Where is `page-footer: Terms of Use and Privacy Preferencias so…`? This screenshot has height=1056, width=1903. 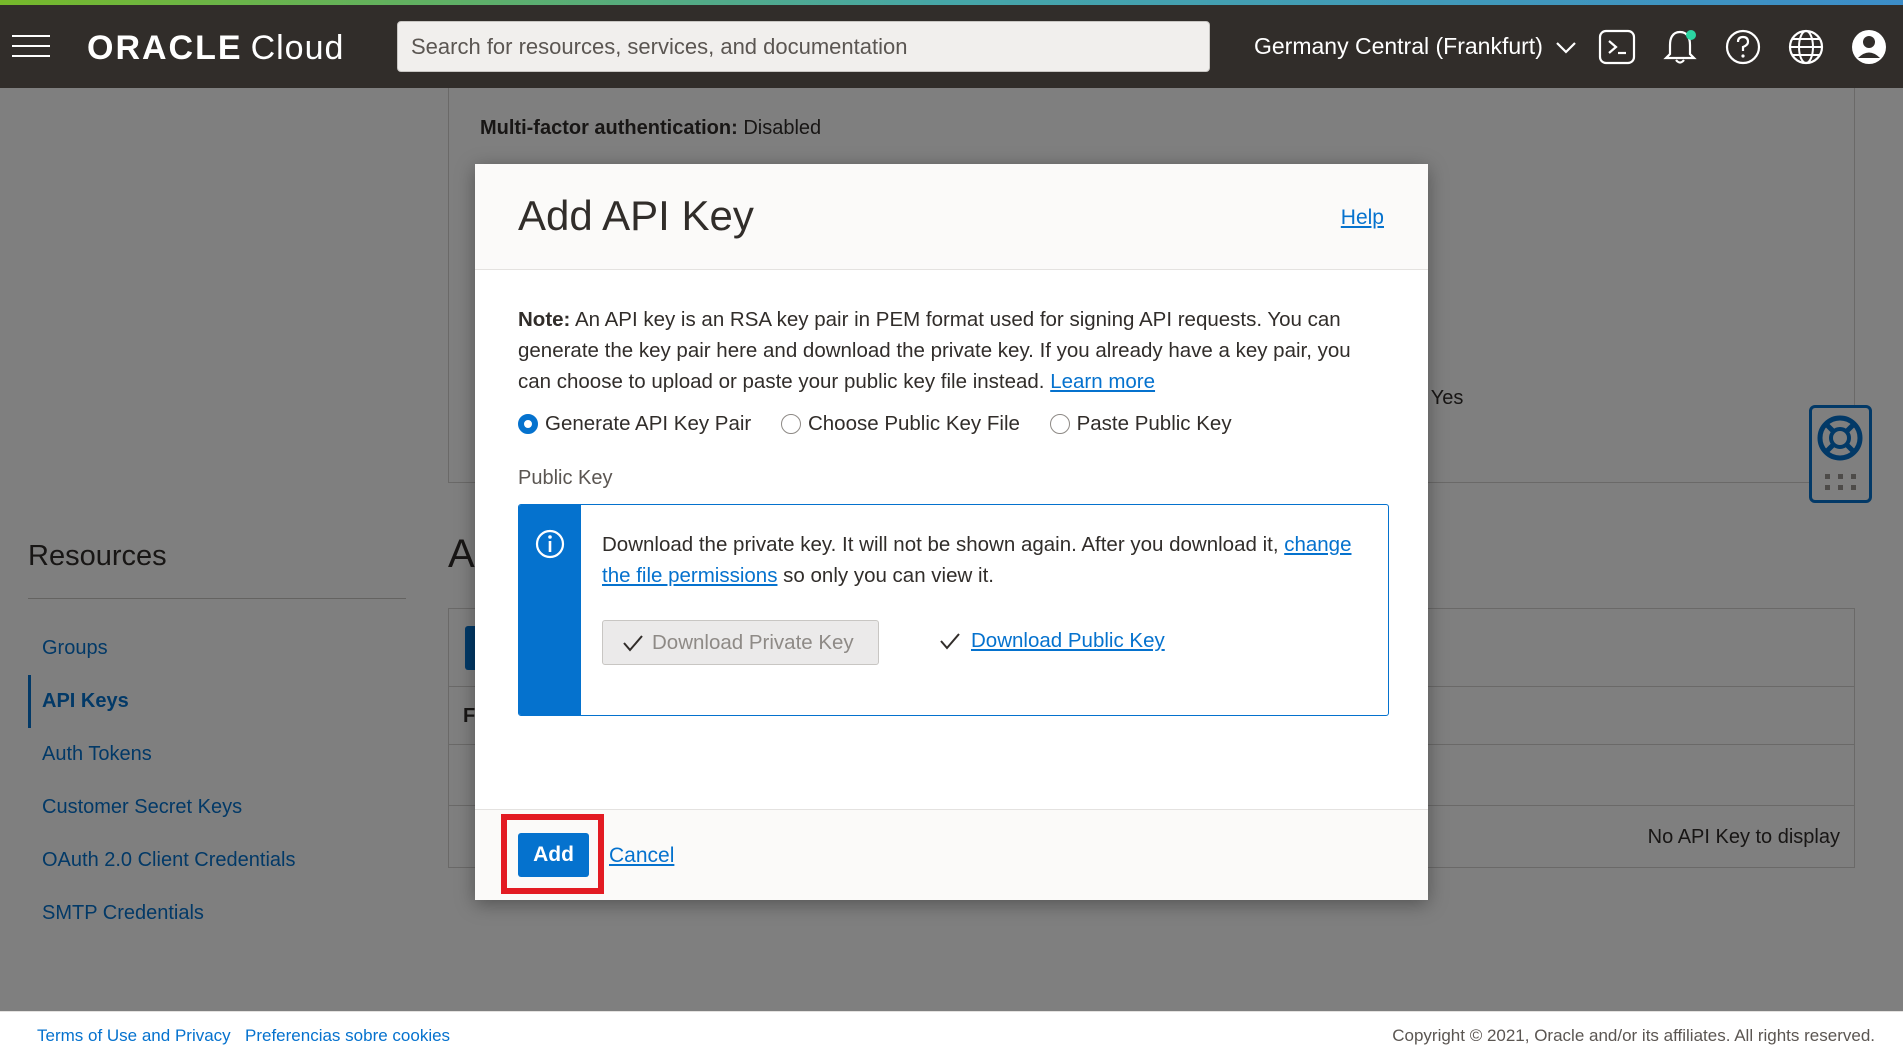 page-footer: Terms of Use and Privacy Preferencias so… is located at coordinates (951, 1033).